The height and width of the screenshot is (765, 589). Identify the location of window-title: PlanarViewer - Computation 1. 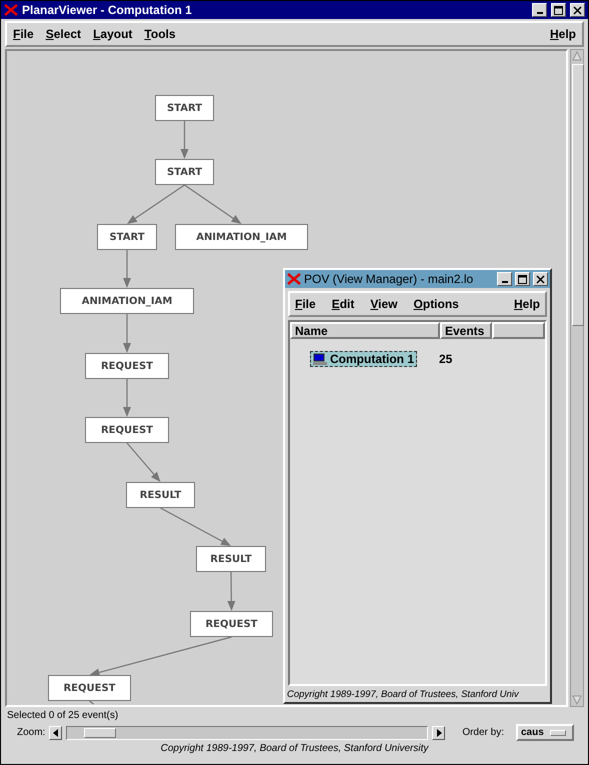
(107, 10).